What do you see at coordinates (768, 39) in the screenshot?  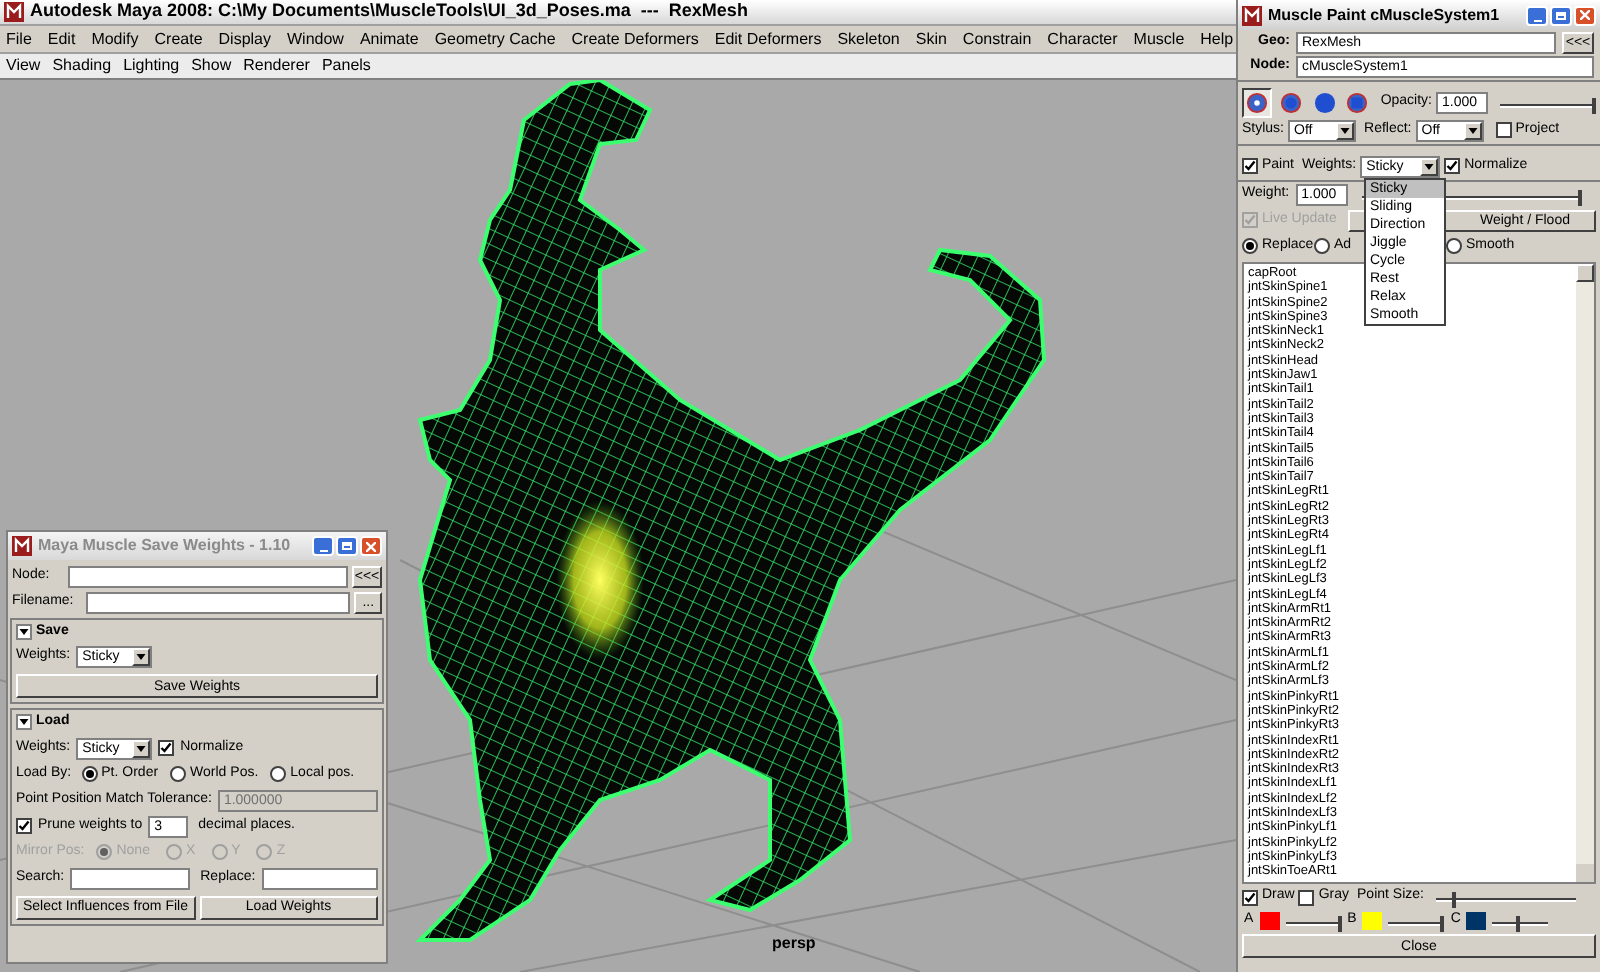 I see `menu-item: Edit Deformers` at bounding box center [768, 39].